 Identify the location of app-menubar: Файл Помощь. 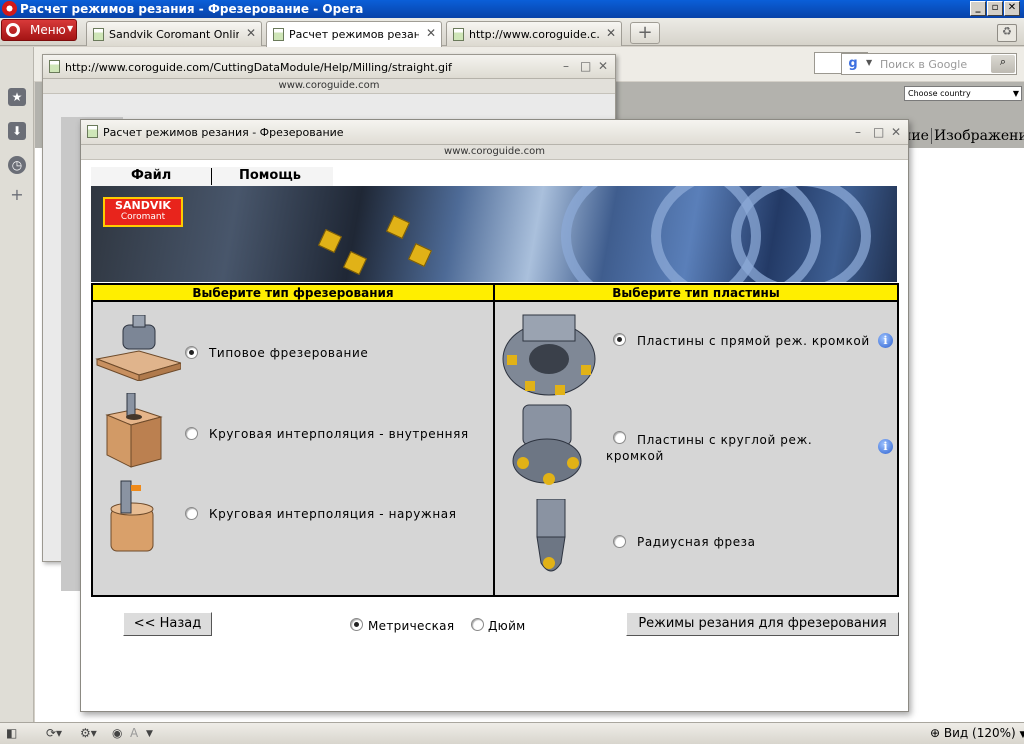
(212, 176).